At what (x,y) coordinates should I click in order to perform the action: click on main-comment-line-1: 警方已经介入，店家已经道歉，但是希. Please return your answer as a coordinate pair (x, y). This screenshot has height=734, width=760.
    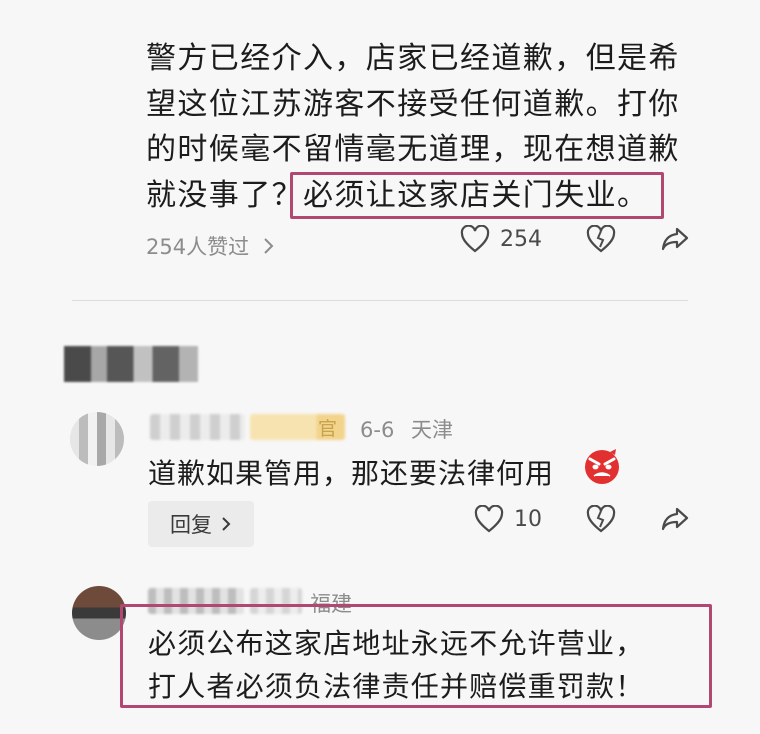
    Looking at the image, I should click on (413, 58).